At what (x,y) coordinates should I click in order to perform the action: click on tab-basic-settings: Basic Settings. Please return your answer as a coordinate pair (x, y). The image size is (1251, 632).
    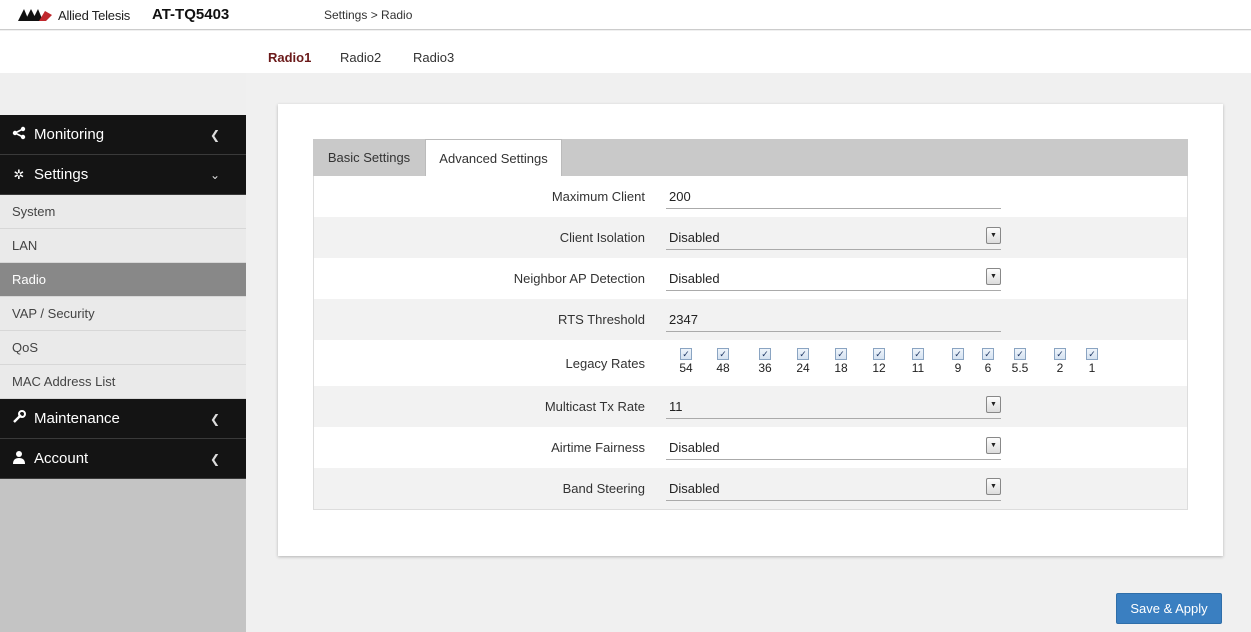
    Looking at the image, I should click on (369, 157).